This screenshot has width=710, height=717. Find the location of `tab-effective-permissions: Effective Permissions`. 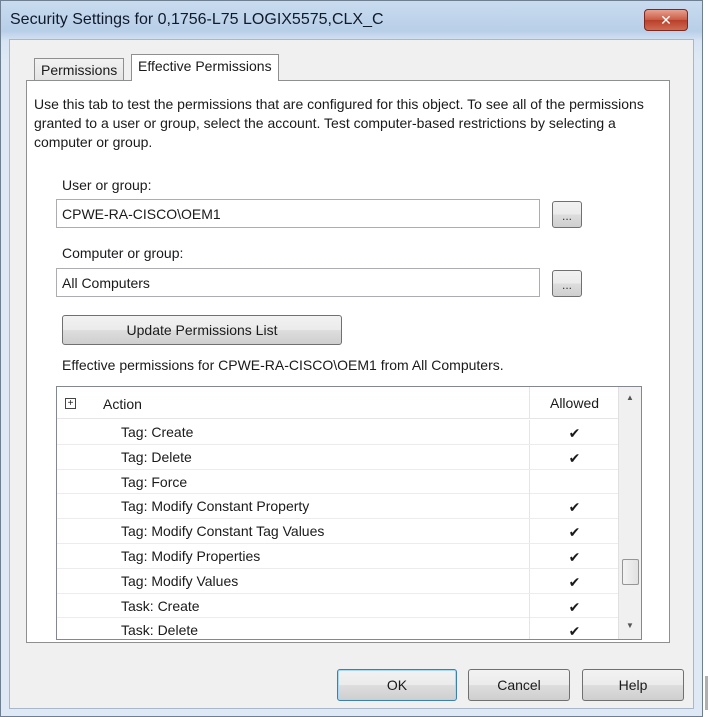

tab-effective-permissions: Effective Permissions is located at coordinates (205, 67).